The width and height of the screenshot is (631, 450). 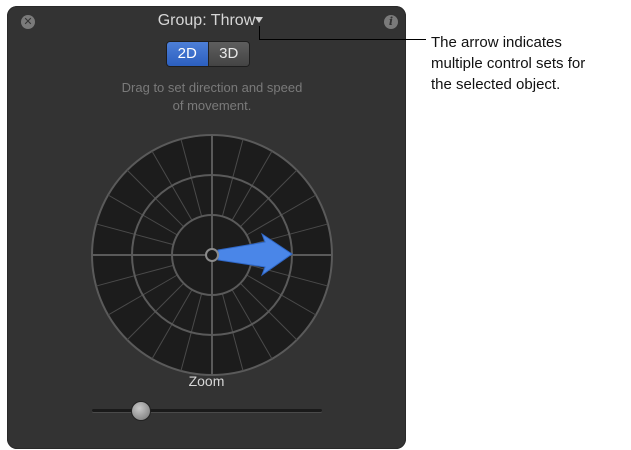 What do you see at coordinates (496, 84) in the screenshot?
I see `callout-line-3: the selected object.` at bounding box center [496, 84].